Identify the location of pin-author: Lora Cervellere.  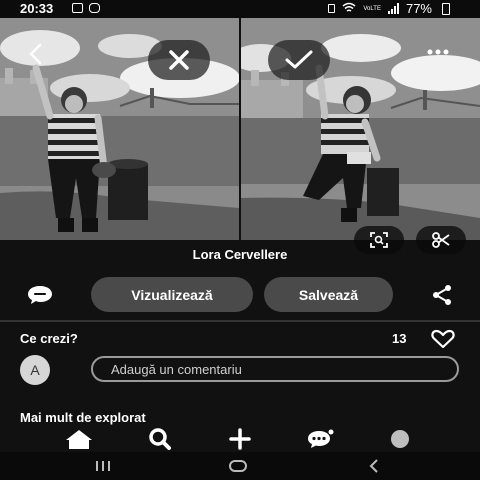
(240, 254).